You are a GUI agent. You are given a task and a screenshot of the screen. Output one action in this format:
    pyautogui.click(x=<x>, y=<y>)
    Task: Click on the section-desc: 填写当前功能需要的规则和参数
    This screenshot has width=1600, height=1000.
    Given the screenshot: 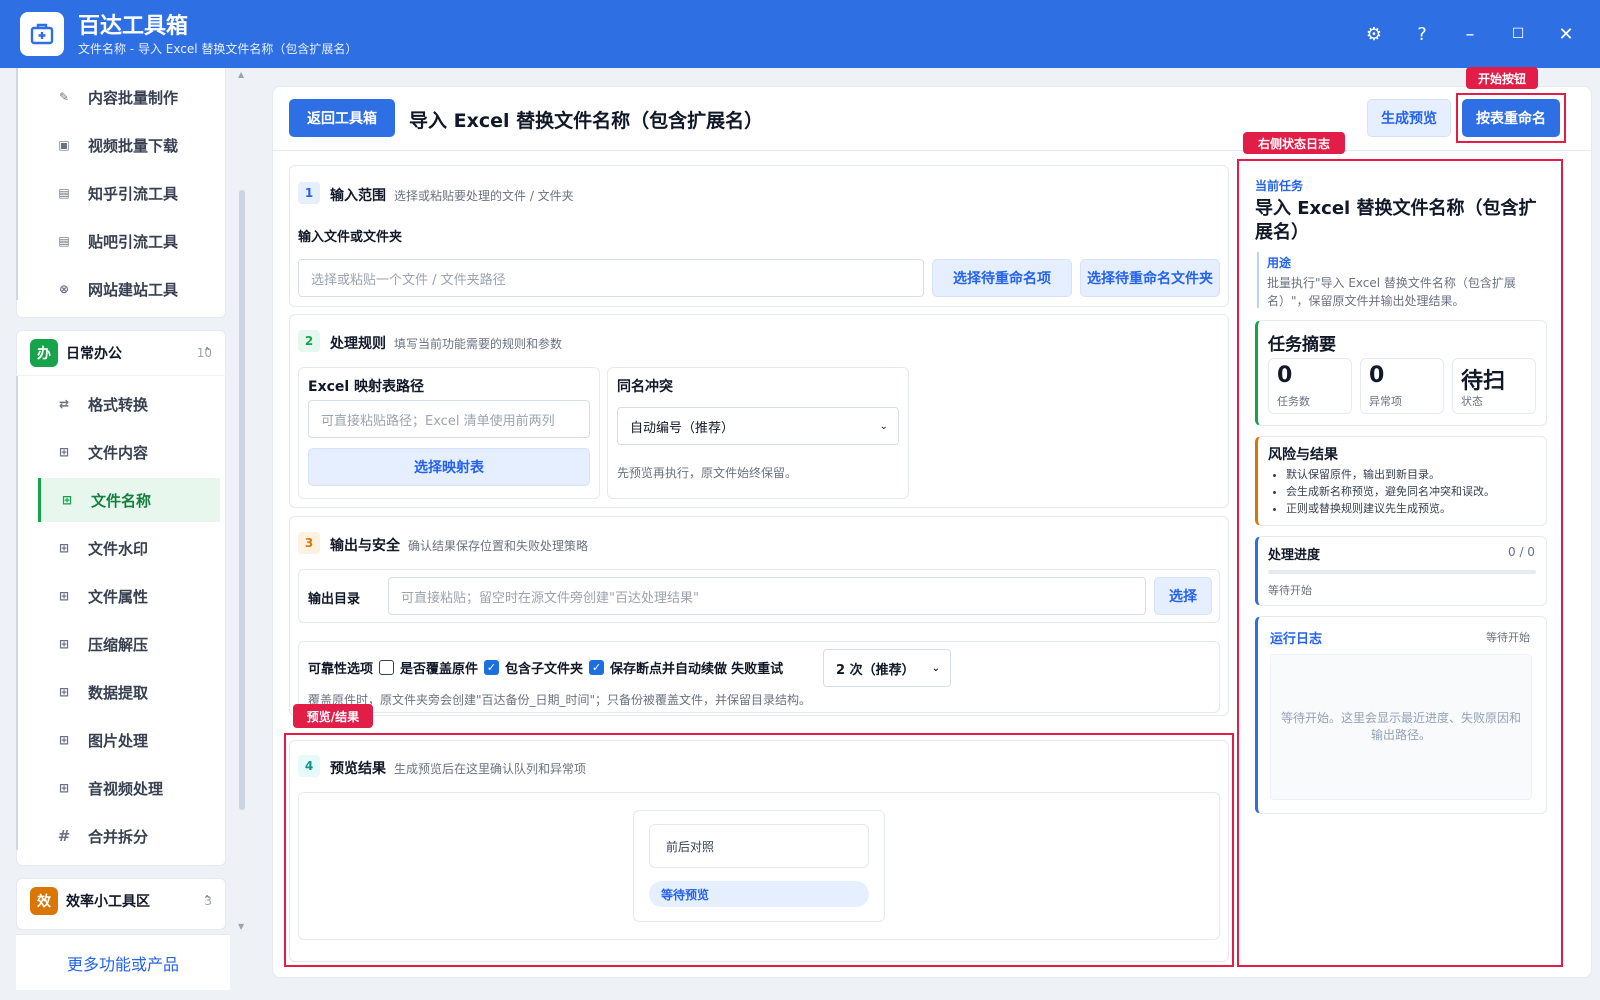 What is the action you would take?
    pyautogui.click(x=478, y=344)
    